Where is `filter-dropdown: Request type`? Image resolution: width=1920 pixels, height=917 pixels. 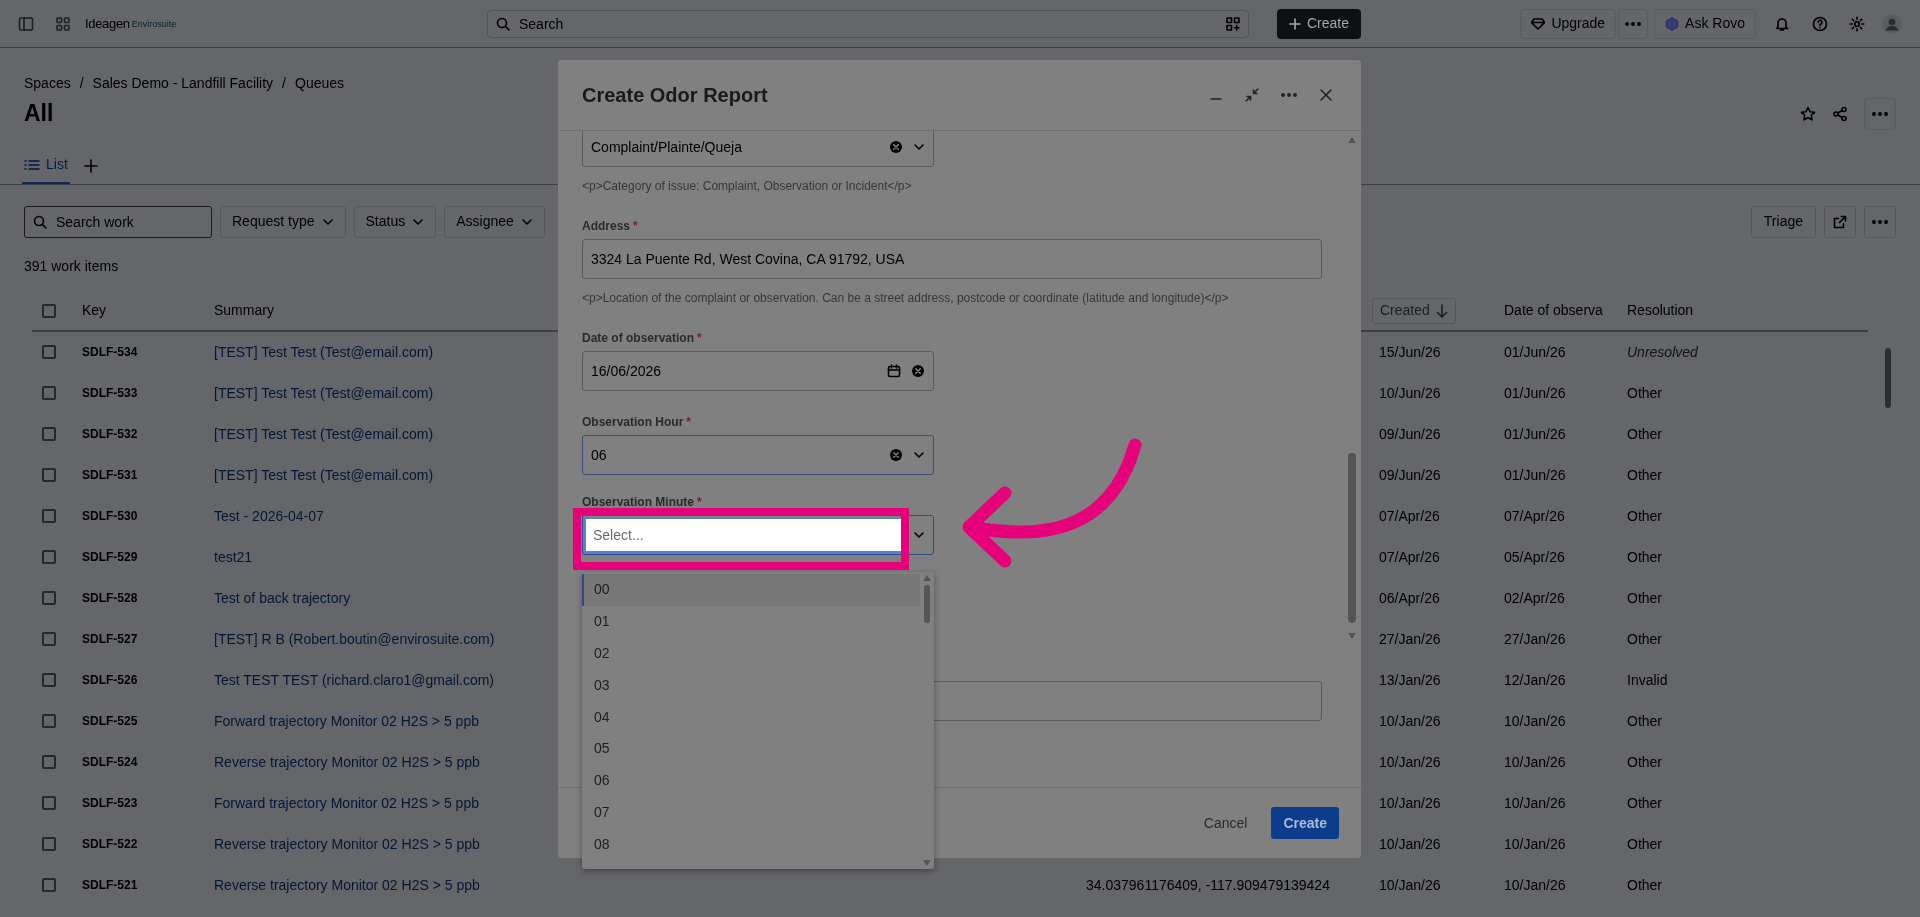
filter-dropdown: Request type is located at coordinates (283, 221).